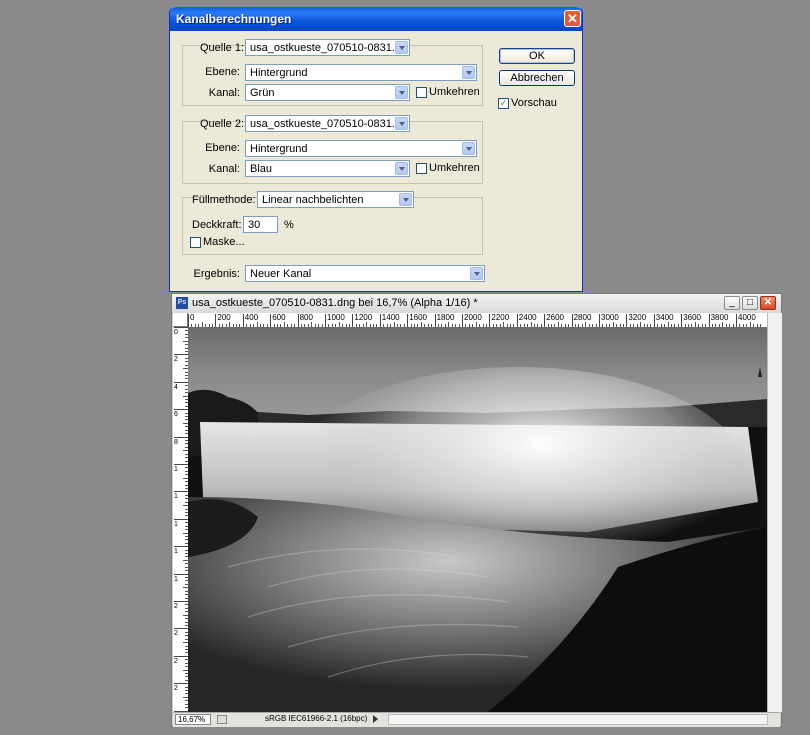 This screenshot has width=810, height=735. What do you see at coordinates (176, 332) in the screenshot?
I see `ruler-v-label: 0` at bounding box center [176, 332].